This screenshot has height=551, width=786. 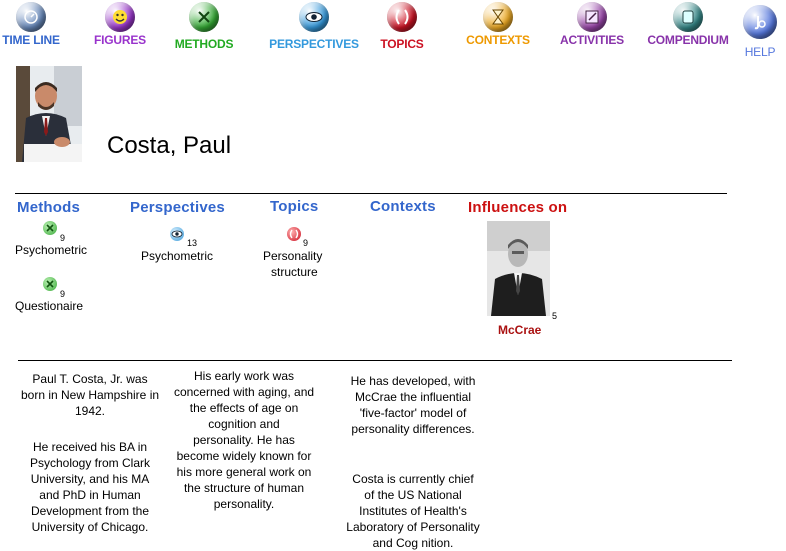 What do you see at coordinates (244, 424) in the screenshot?
I see `bio-line: cognition and` at bounding box center [244, 424].